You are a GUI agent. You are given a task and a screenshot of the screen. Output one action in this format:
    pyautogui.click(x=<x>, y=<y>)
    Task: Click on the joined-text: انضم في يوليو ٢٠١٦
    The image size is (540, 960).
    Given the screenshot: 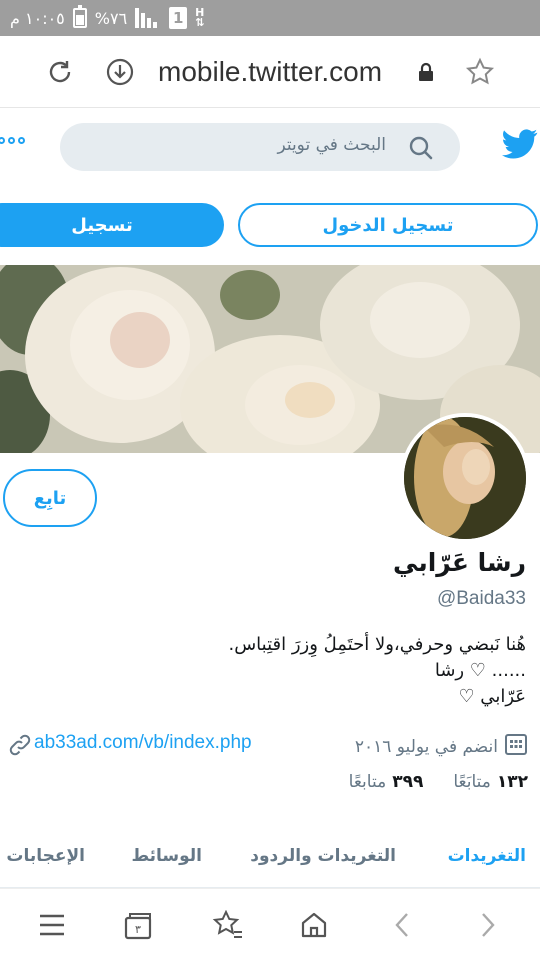 What is the action you would take?
    pyautogui.click(x=426, y=746)
    